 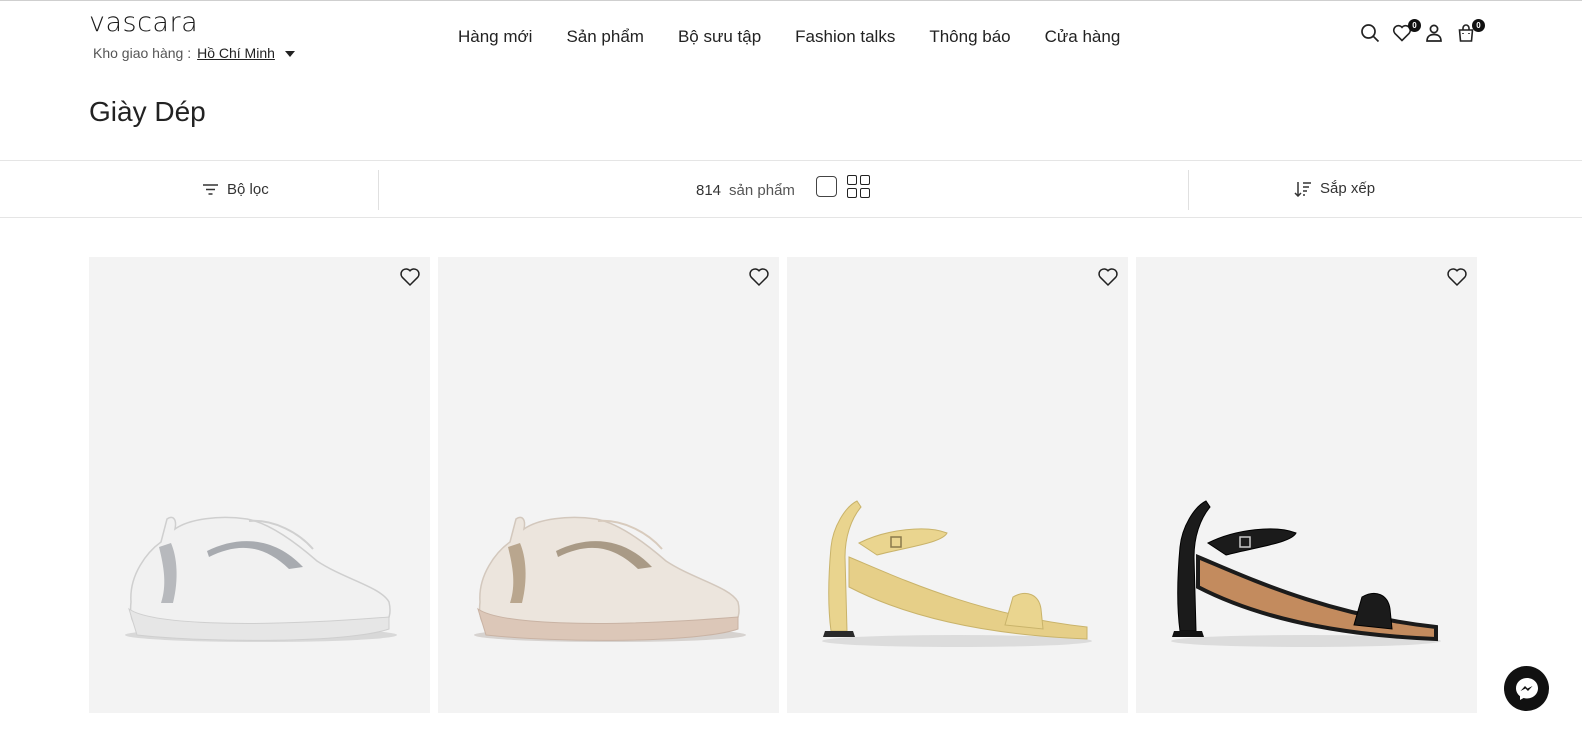 I want to click on filter-button: Bộ lọc, so click(x=236, y=189).